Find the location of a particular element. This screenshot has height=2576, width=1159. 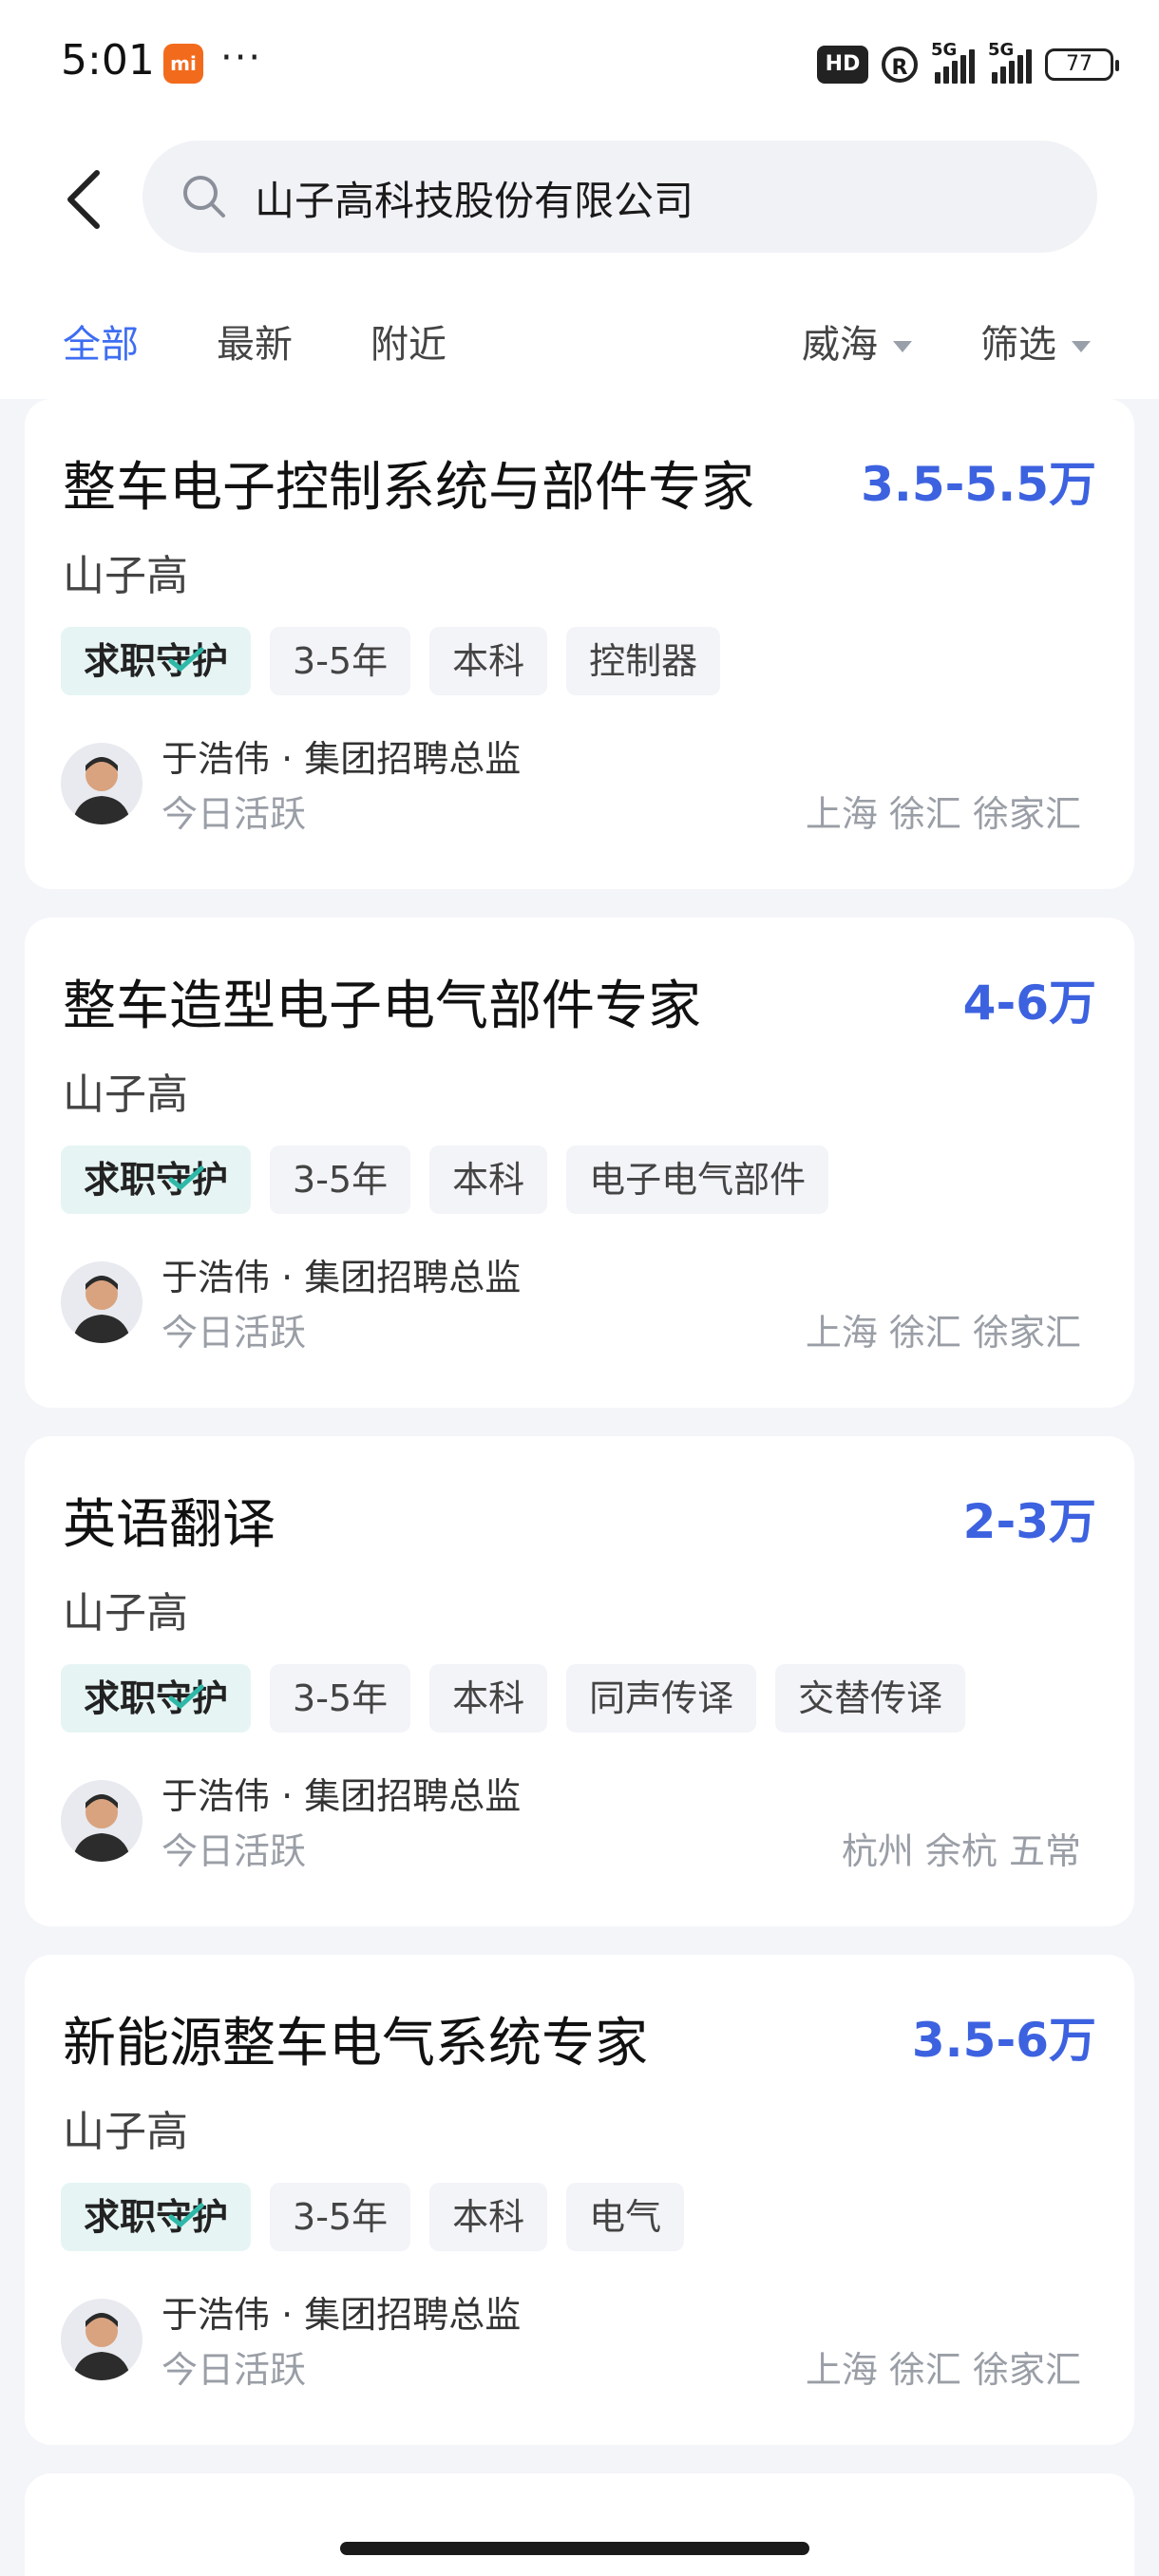

status-bar: 5:01 mi ··· HD R 5G 5G 77 is located at coordinates (579, 61).